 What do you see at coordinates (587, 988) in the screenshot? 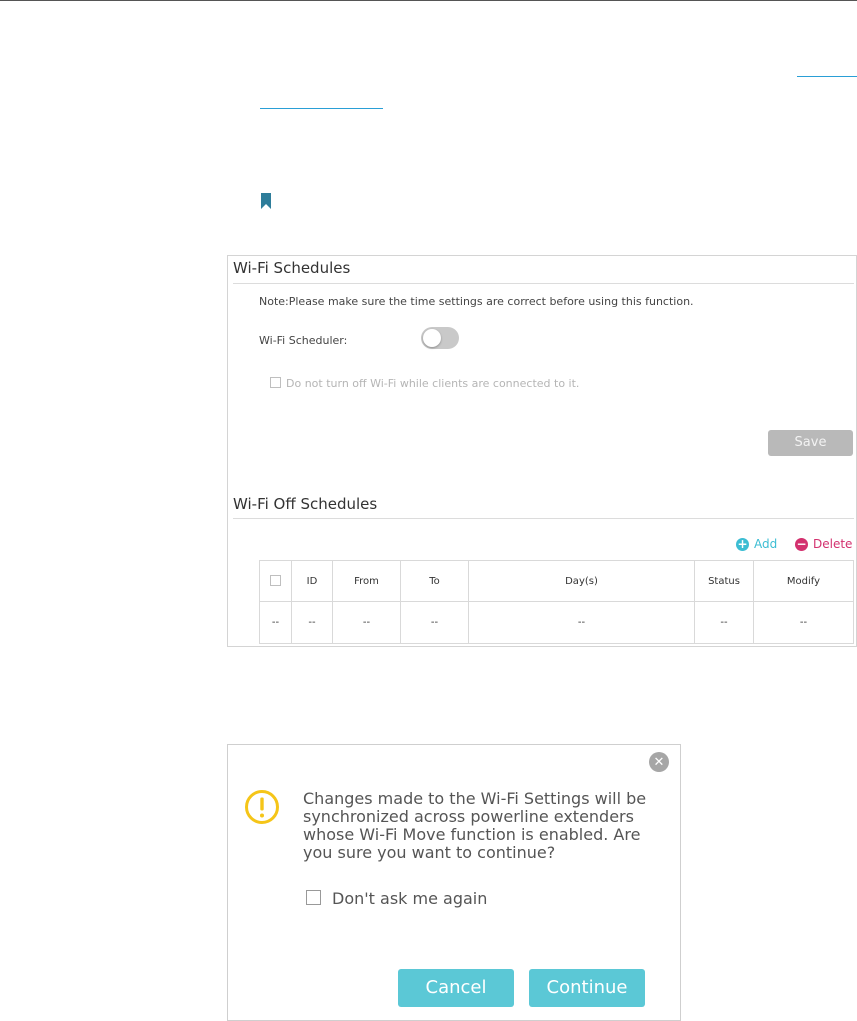
I see `continue-button: Continue` at bounding box center [587, 988].